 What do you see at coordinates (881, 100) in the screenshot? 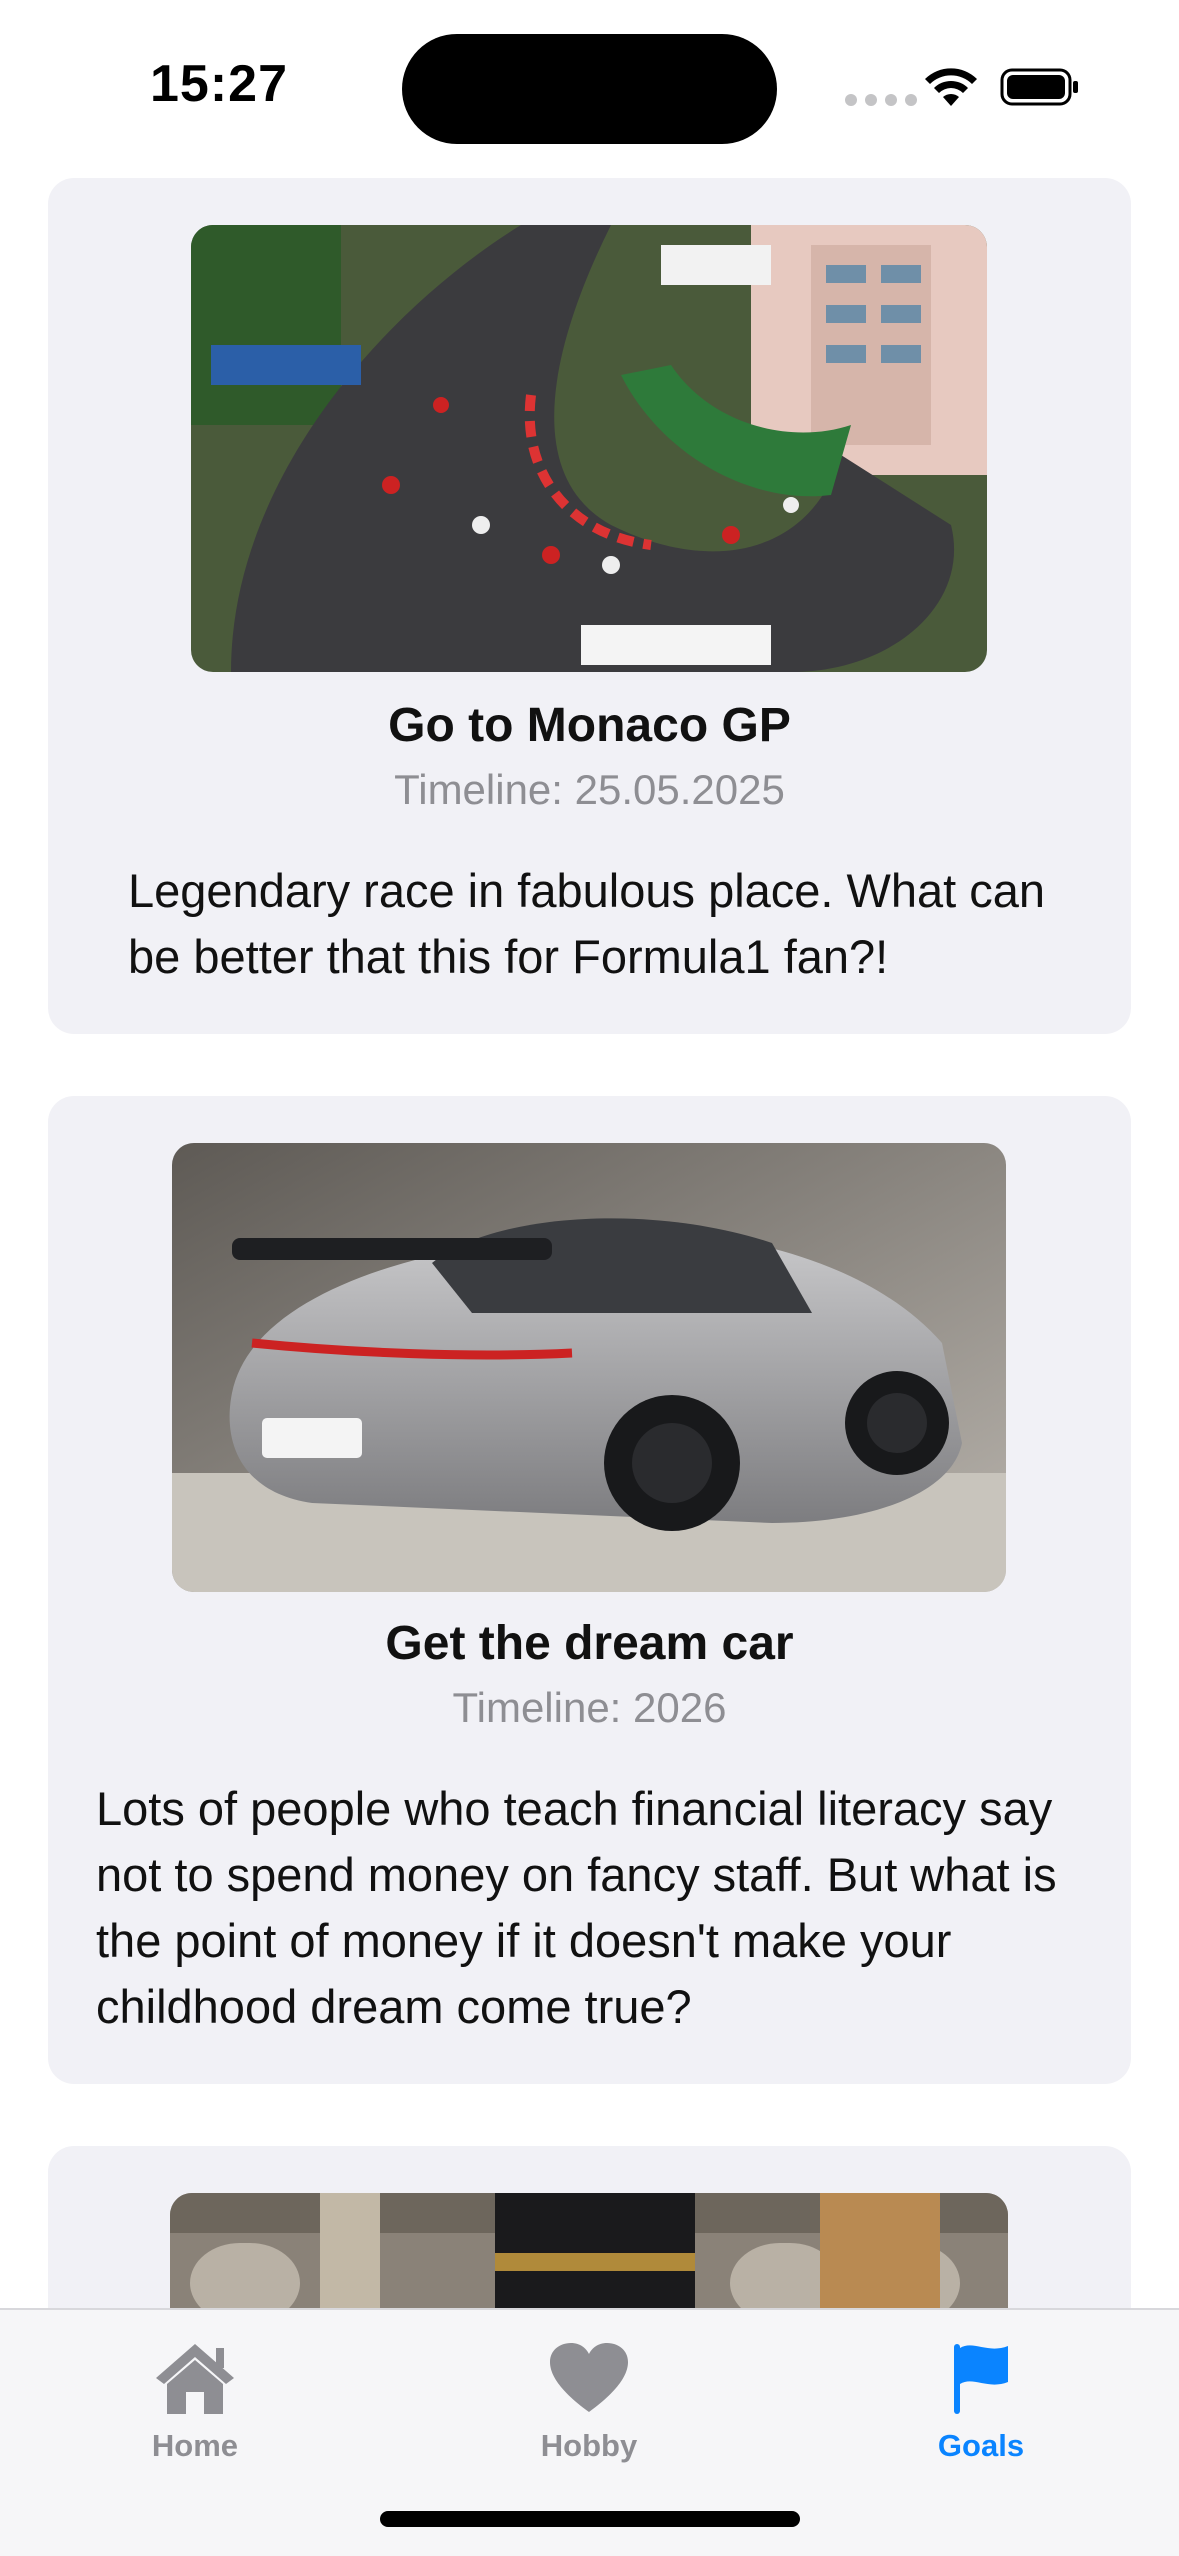
I see `cellular-signal-icon` at bounding box center [881, 100].